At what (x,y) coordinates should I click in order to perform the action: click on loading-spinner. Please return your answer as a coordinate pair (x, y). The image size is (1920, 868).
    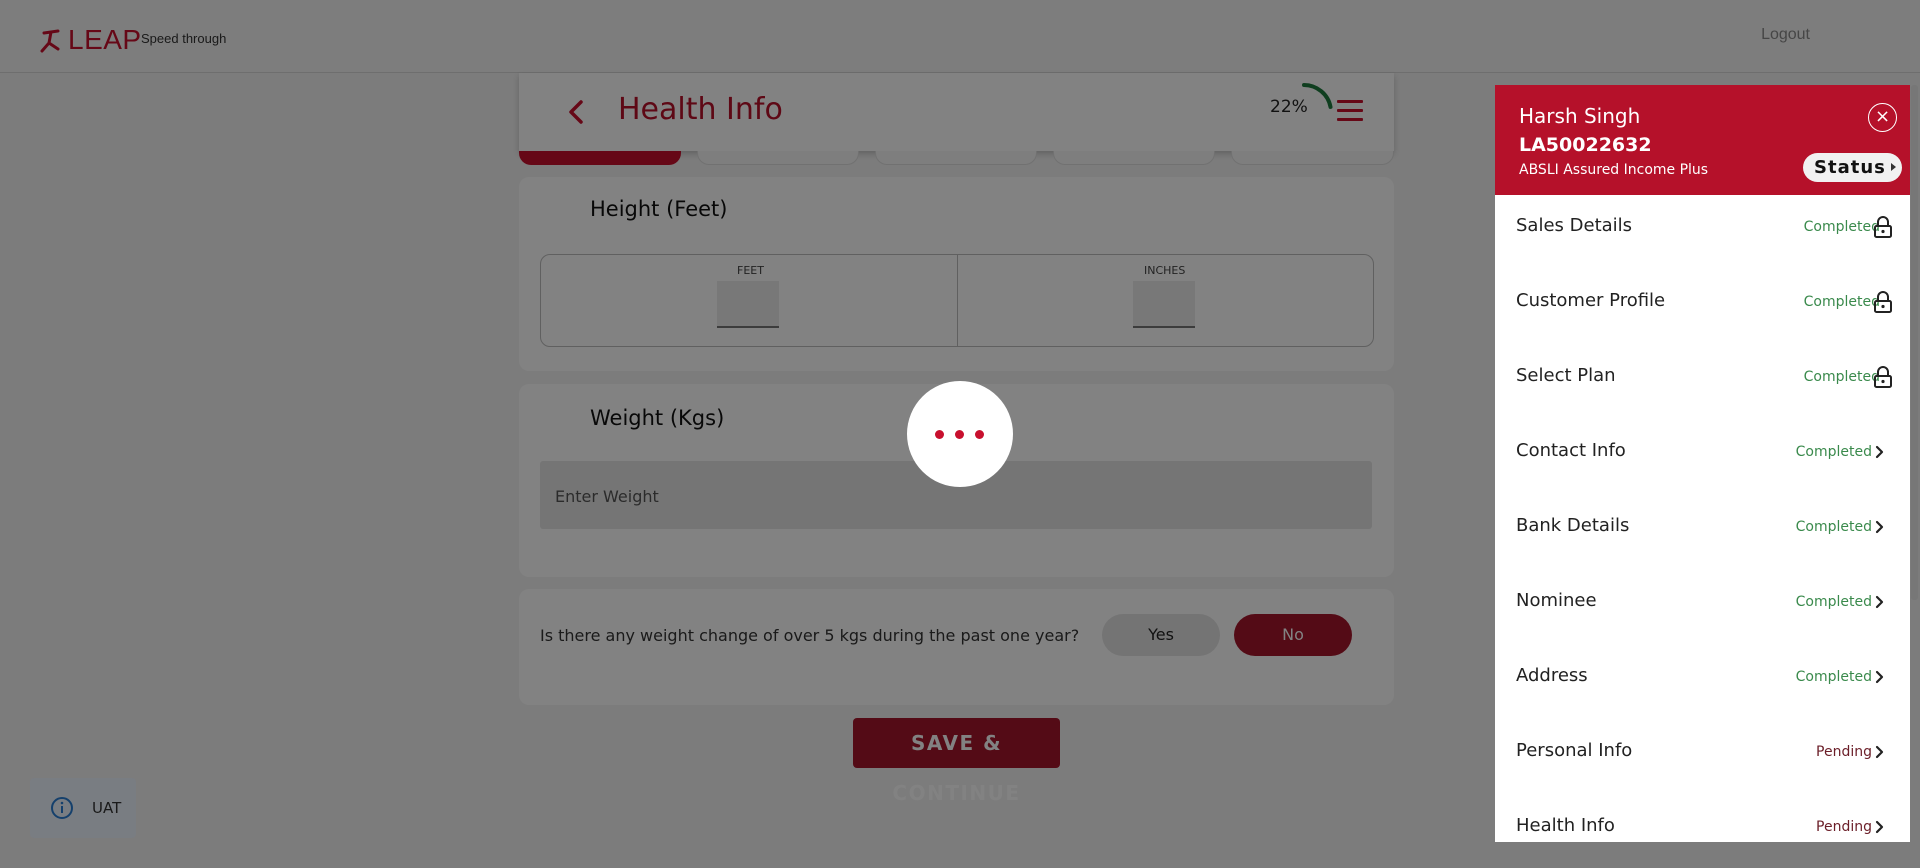
    Looking at the image, I should click on (960, 434).